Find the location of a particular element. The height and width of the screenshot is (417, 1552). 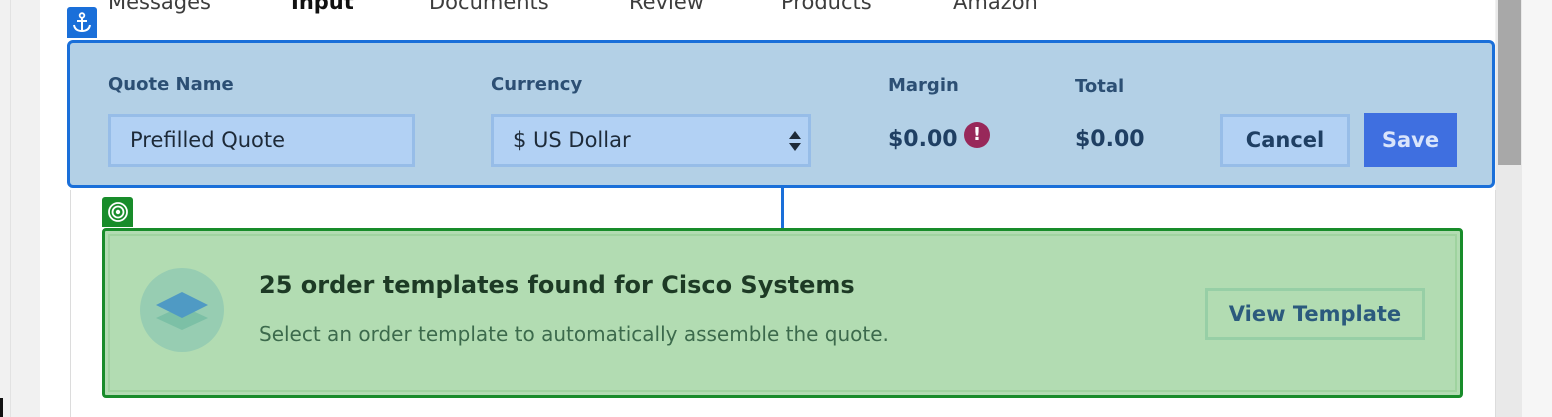

right-gutter is located at coordinates (1537, 208).